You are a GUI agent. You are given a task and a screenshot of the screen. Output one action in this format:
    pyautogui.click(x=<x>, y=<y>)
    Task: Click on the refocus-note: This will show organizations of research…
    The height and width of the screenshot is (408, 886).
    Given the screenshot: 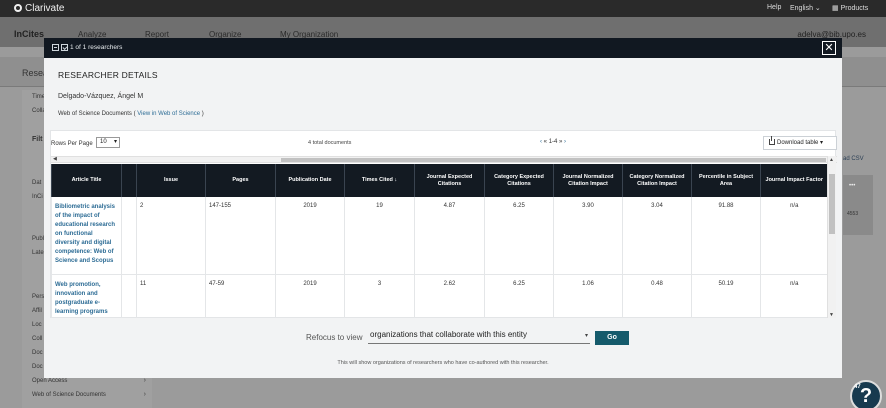 What is the action you would take?
    pyautogui.click(x=443, y=363)
    